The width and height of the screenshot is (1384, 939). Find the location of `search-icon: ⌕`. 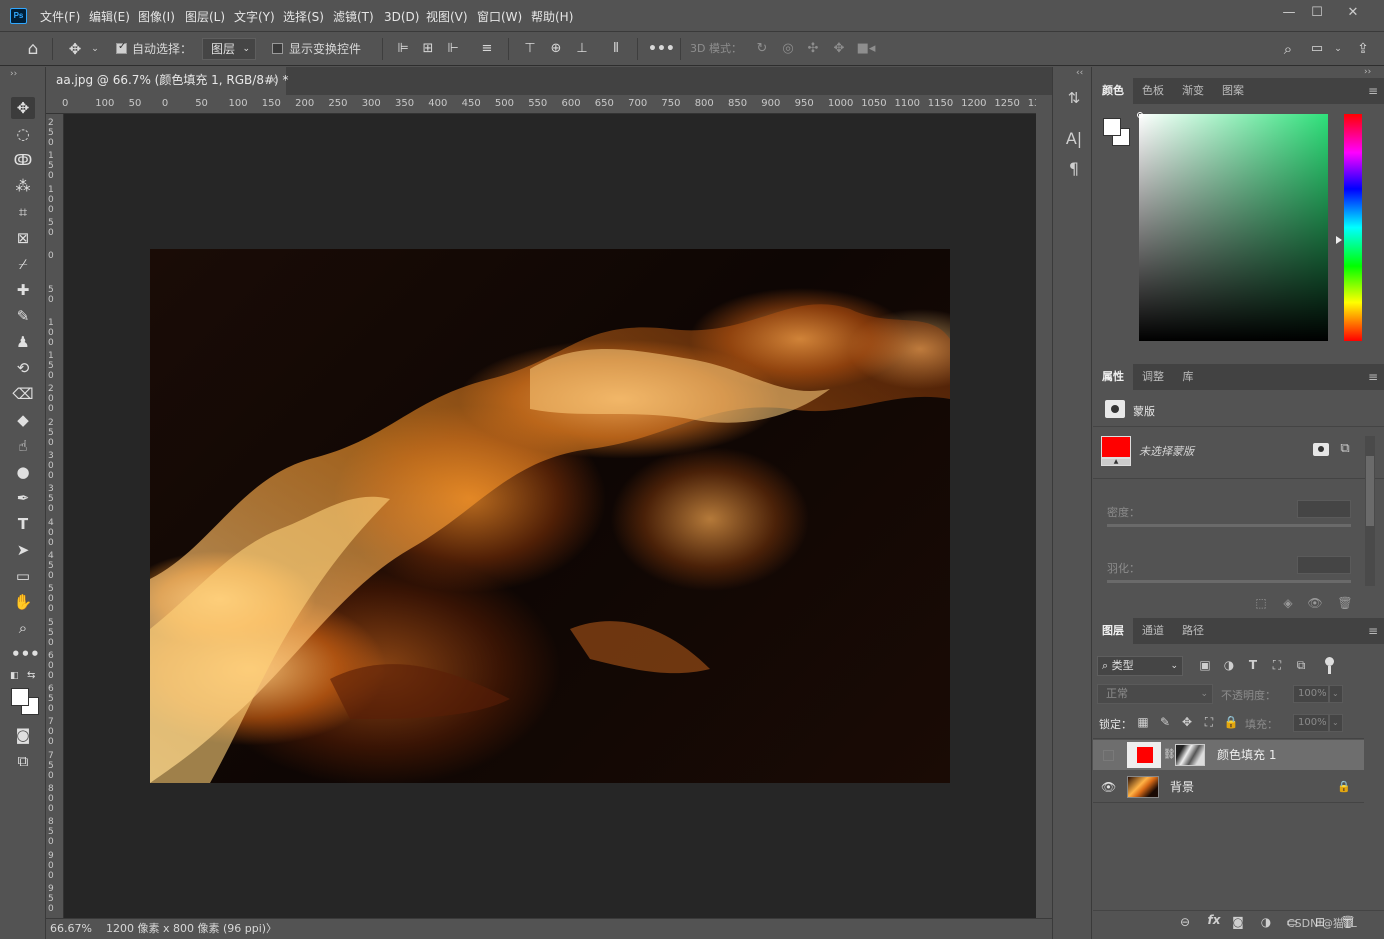

search-icon: ⌕ is located at coordinates (1288, 49).